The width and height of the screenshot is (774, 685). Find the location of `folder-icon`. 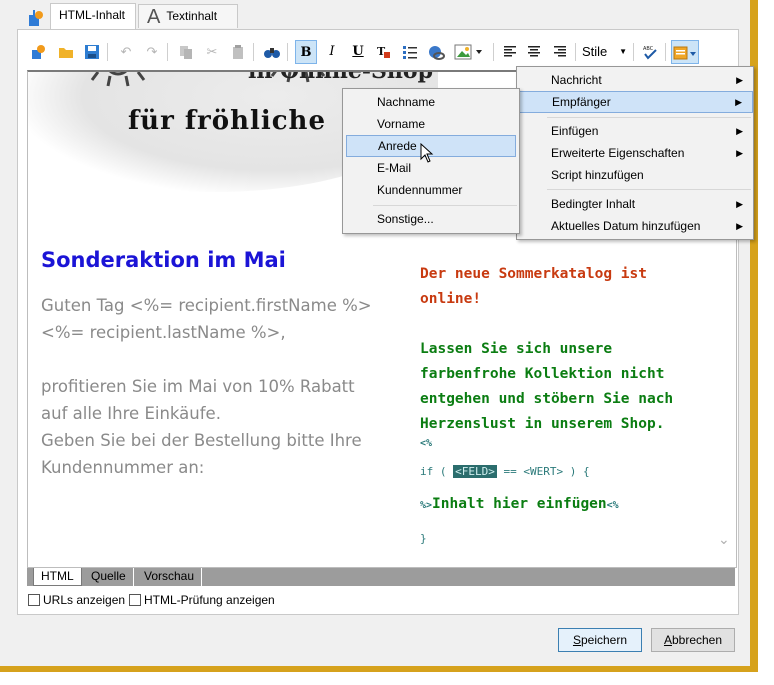

folder-icon is located at coordinates (66, 53).